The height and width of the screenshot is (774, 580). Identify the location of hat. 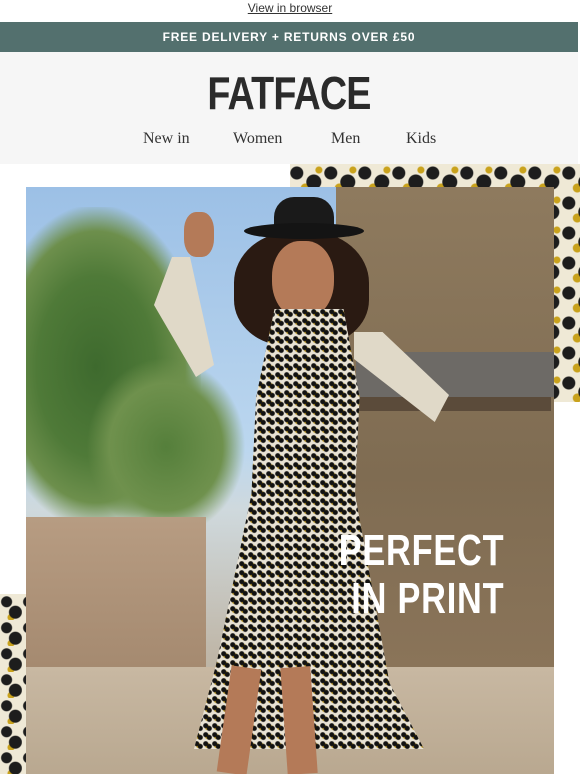
(304, 218).